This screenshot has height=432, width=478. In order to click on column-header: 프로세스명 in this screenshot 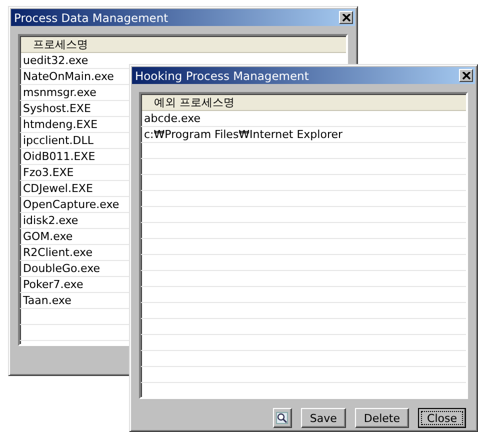, I will do `click(183, 45)`.